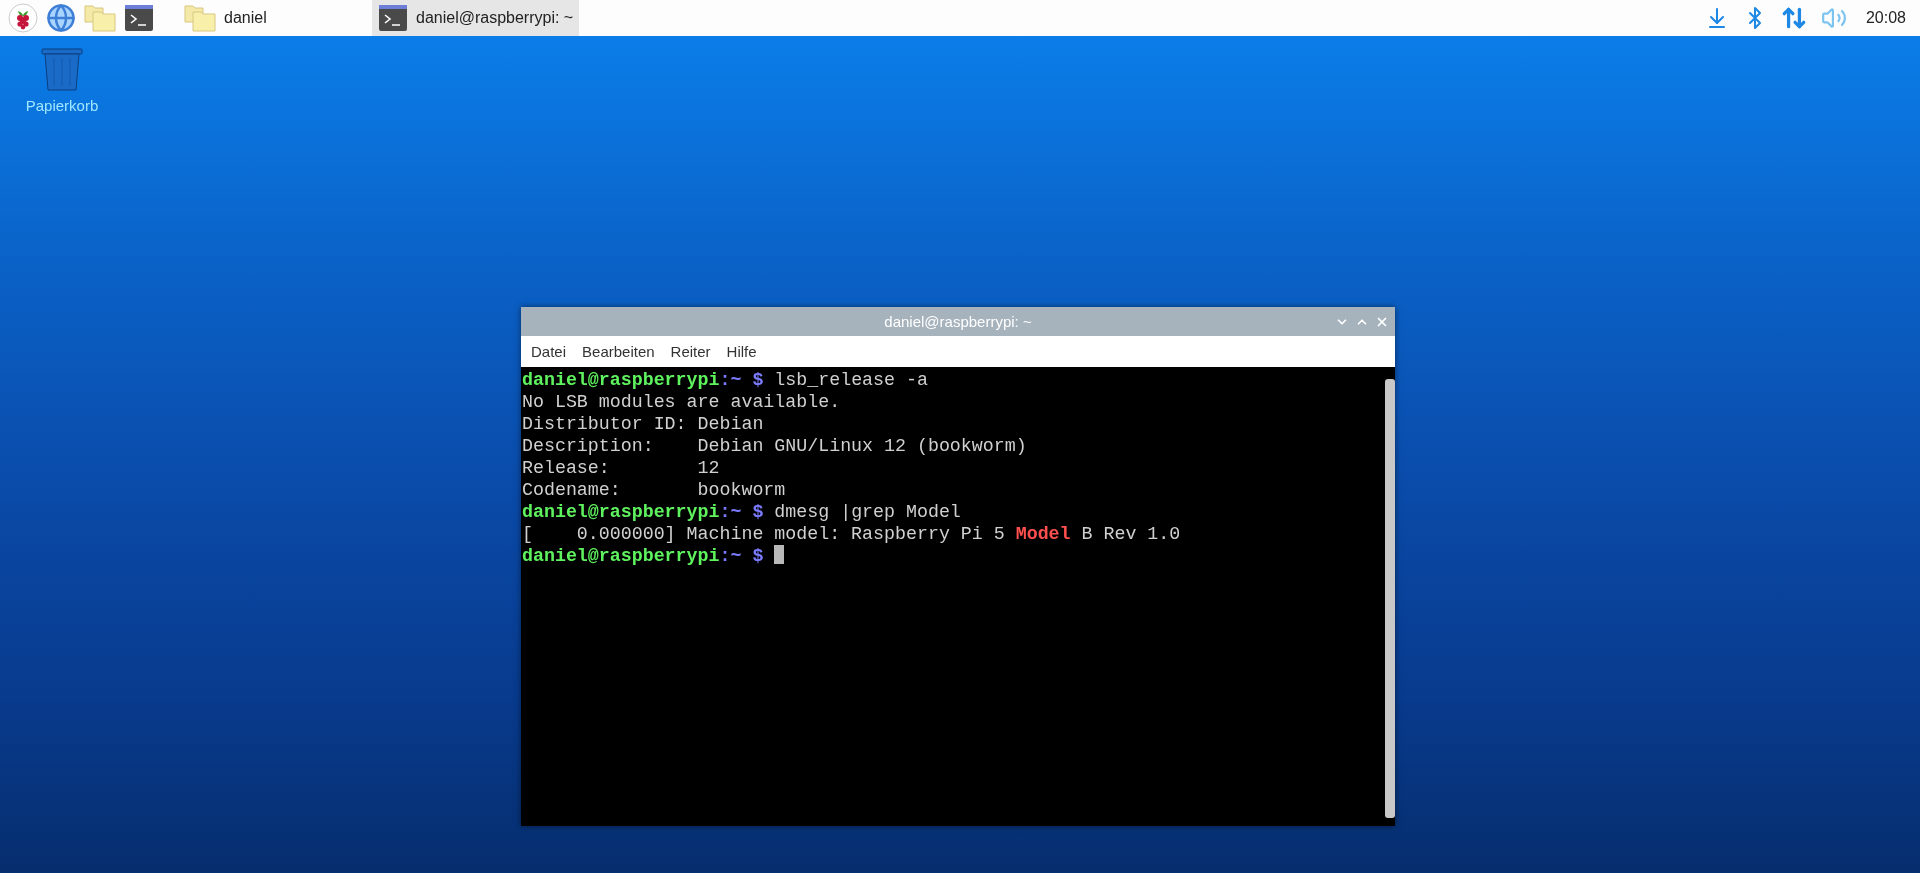 The image size is (1920, 873). I want to click on terminal-line: daniel@raspberrypi:~ $, so click(953, 556).